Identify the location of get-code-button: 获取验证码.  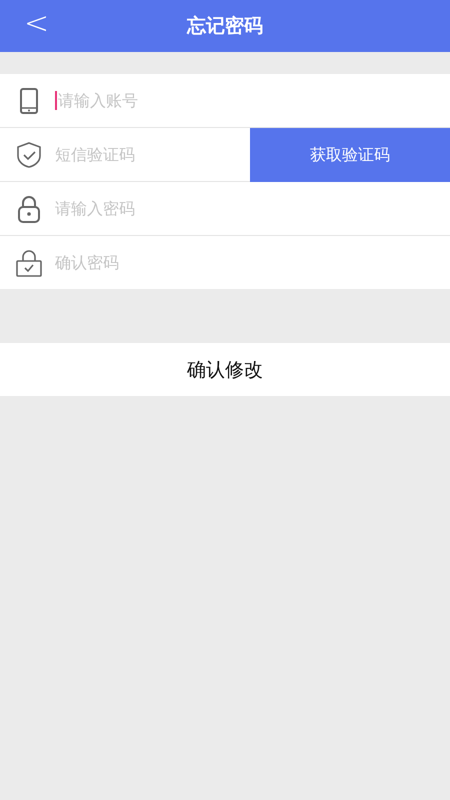
(350, 155).